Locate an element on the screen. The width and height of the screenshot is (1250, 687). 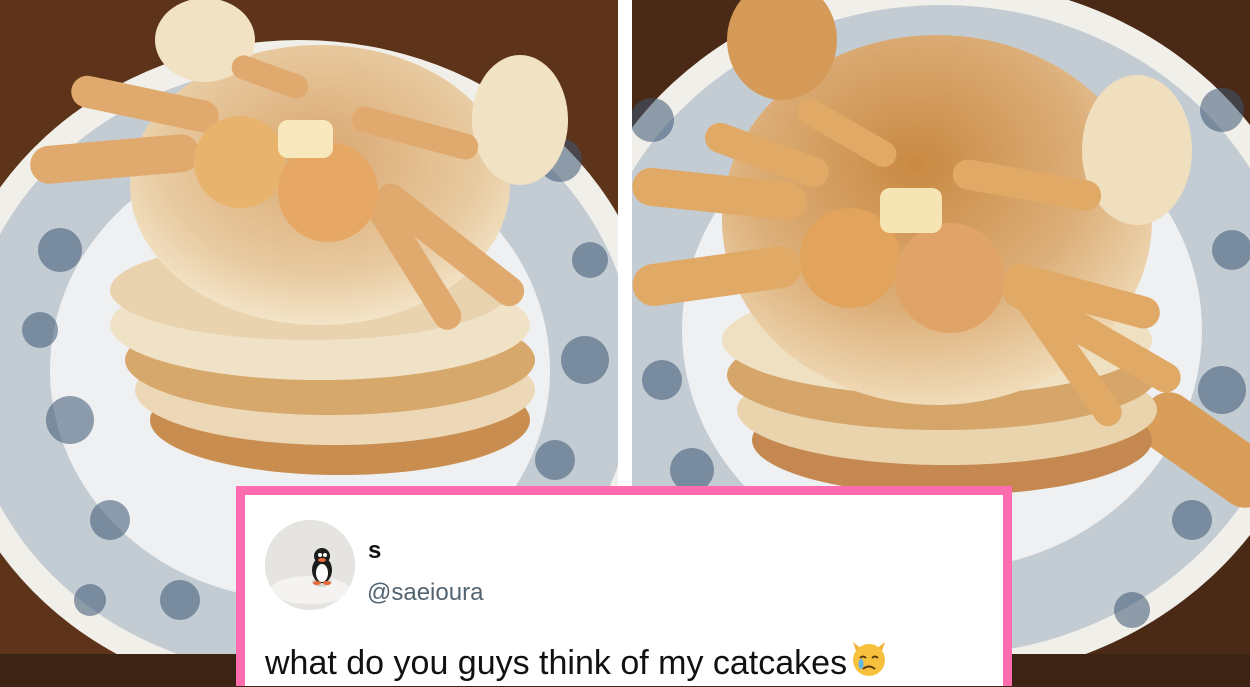
tweet-text: what do you guys think of my catcakes is located at coordinates (577, 662).